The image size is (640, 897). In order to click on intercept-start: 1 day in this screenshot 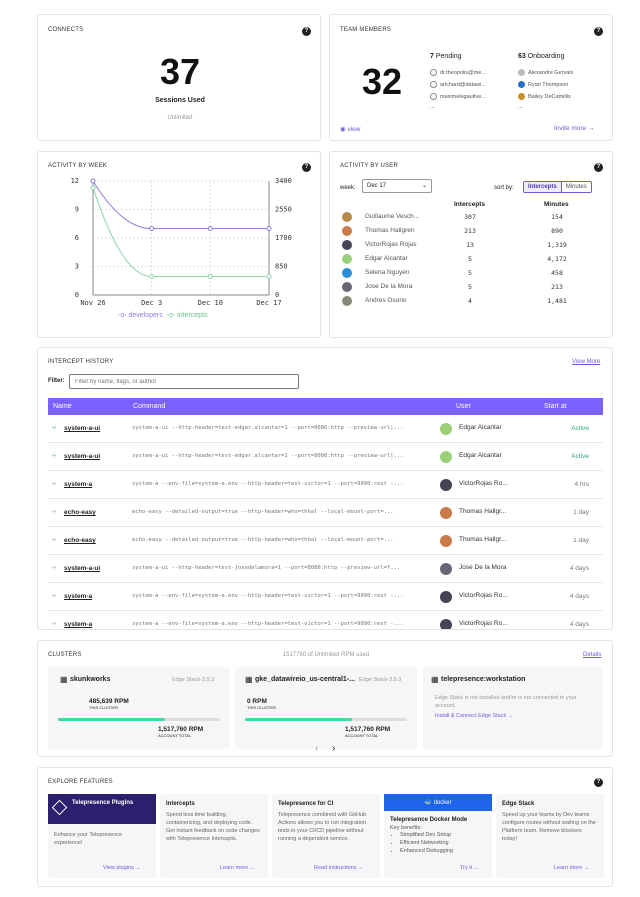, I will do `click(581, 540)`.